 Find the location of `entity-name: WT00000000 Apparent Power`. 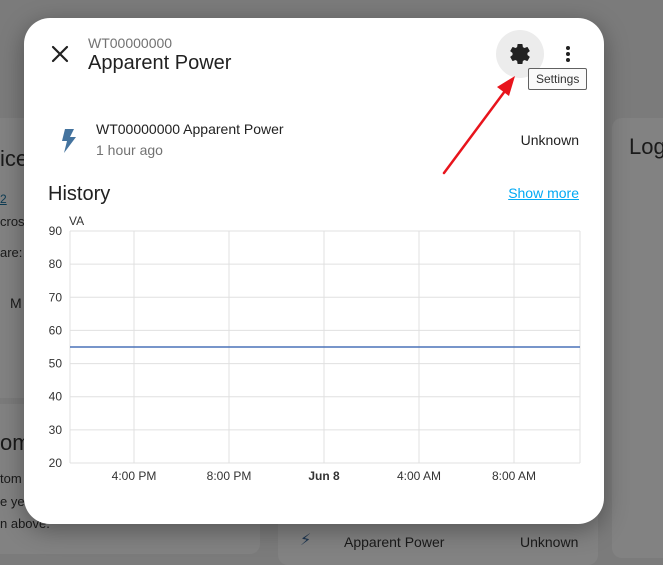

entity-name: WT00000000 Apparent Power is located at coordinates (190, 129).